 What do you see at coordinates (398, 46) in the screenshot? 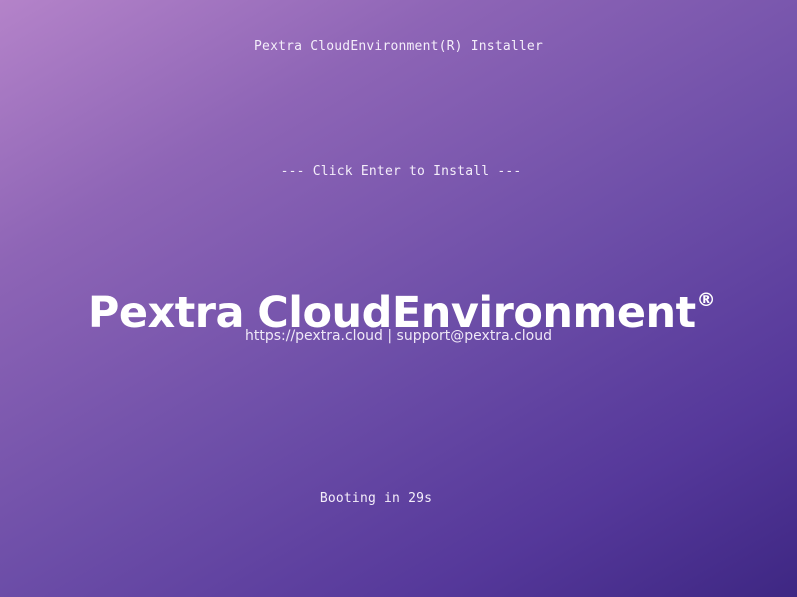
I see `installer-title: Pextra CloudEnvironment(R) Installer` at bounding box center [398, 46].